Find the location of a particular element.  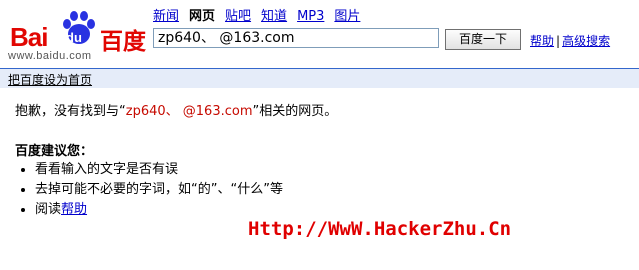

set-homepage-link: 把百度设为首页 is located at coordinates (50, 79).